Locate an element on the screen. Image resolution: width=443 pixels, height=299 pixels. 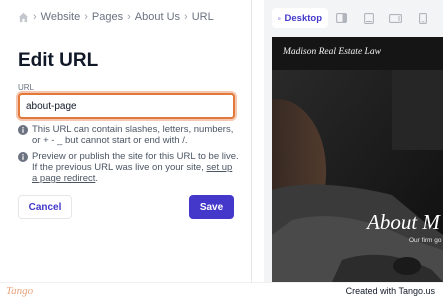
tablet-icon is located at coordinates (368, 18).